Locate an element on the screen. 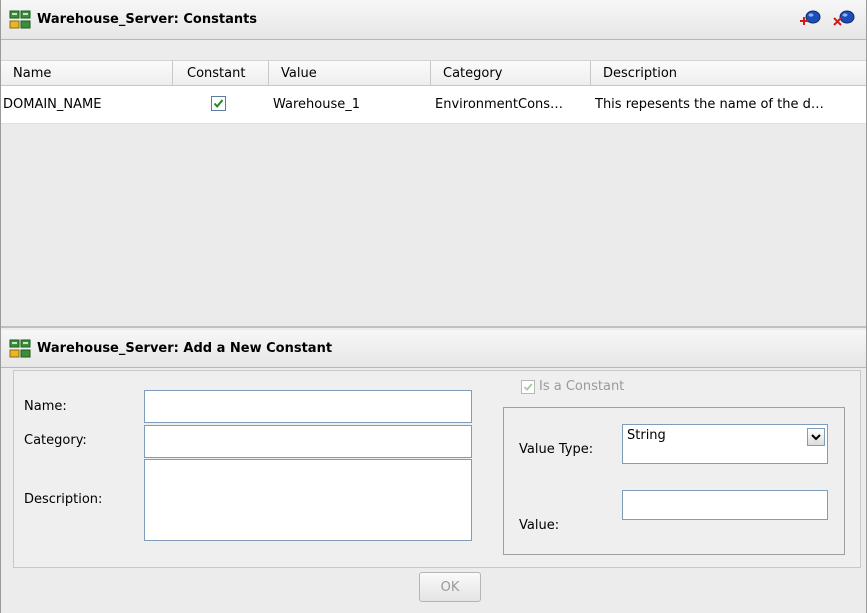 This screenshot has height=613, width=867. column-header-category: Category is located at coordinates (511, 73).